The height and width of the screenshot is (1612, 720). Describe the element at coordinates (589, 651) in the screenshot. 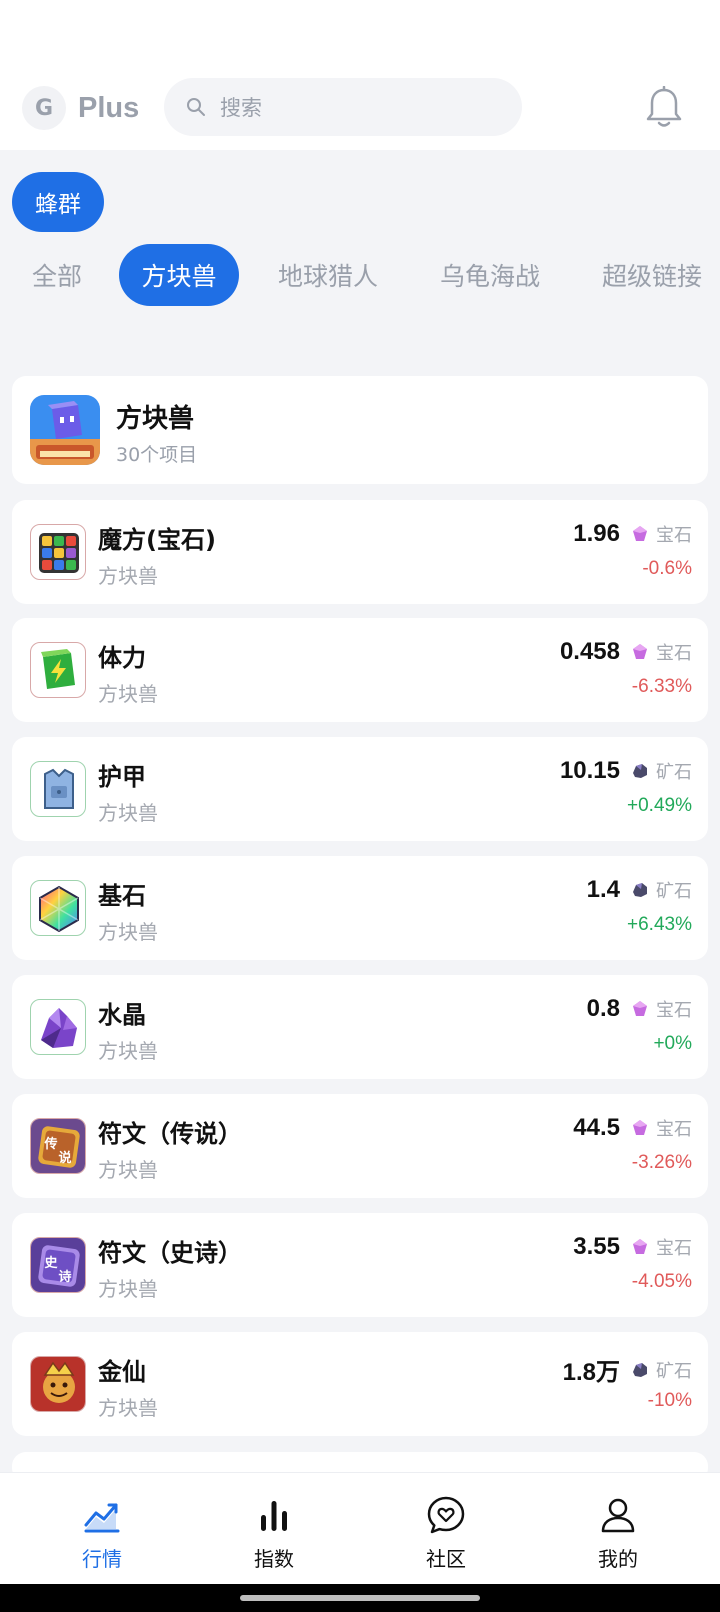

I see `item-price: 0.458` at that location.